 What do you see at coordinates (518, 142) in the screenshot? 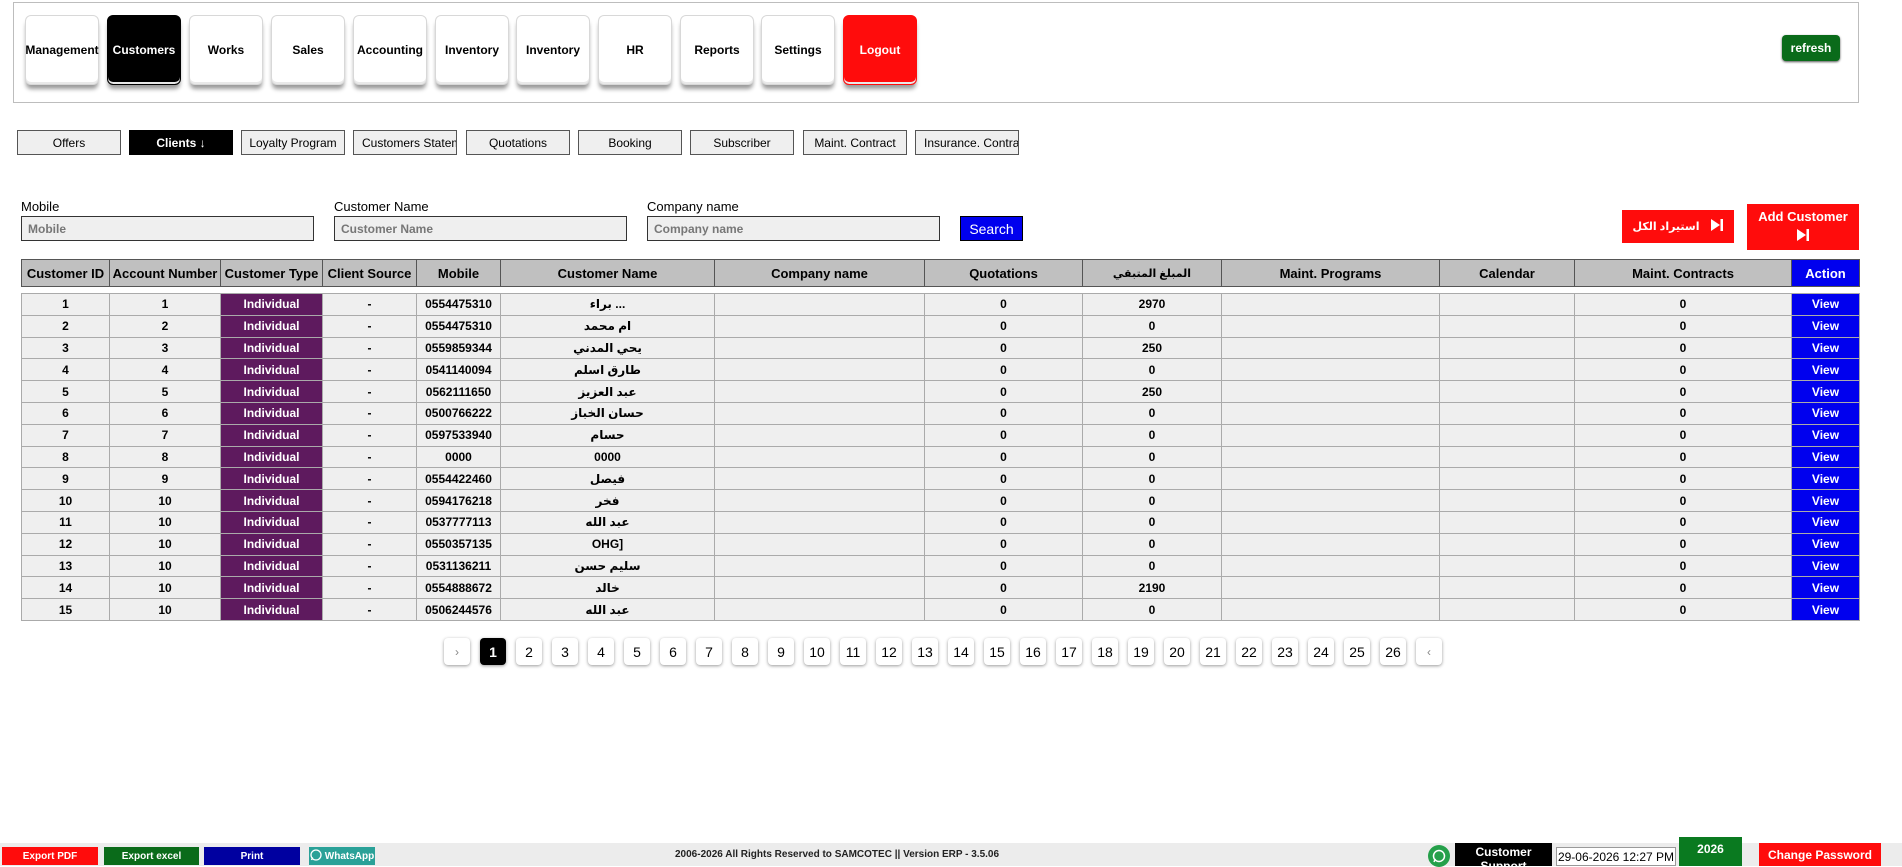
I see `subtab-quotations: Quotations` at bounding box center [518, 142].